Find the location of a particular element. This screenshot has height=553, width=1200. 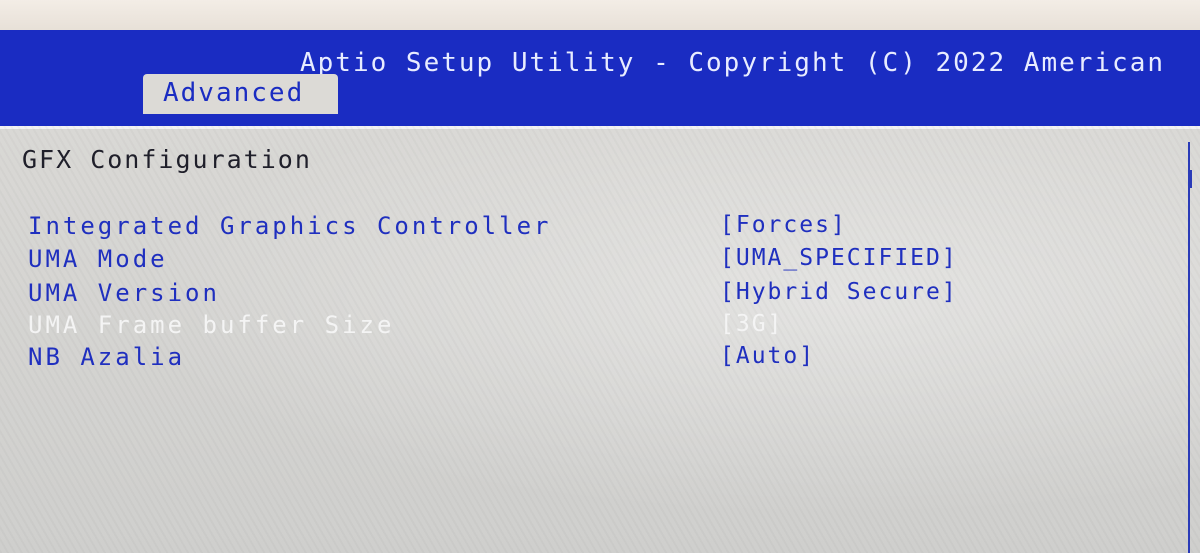

setting-value-uma-mode: [UMA_SPECIFIED] is located at coordinates (839, 258).